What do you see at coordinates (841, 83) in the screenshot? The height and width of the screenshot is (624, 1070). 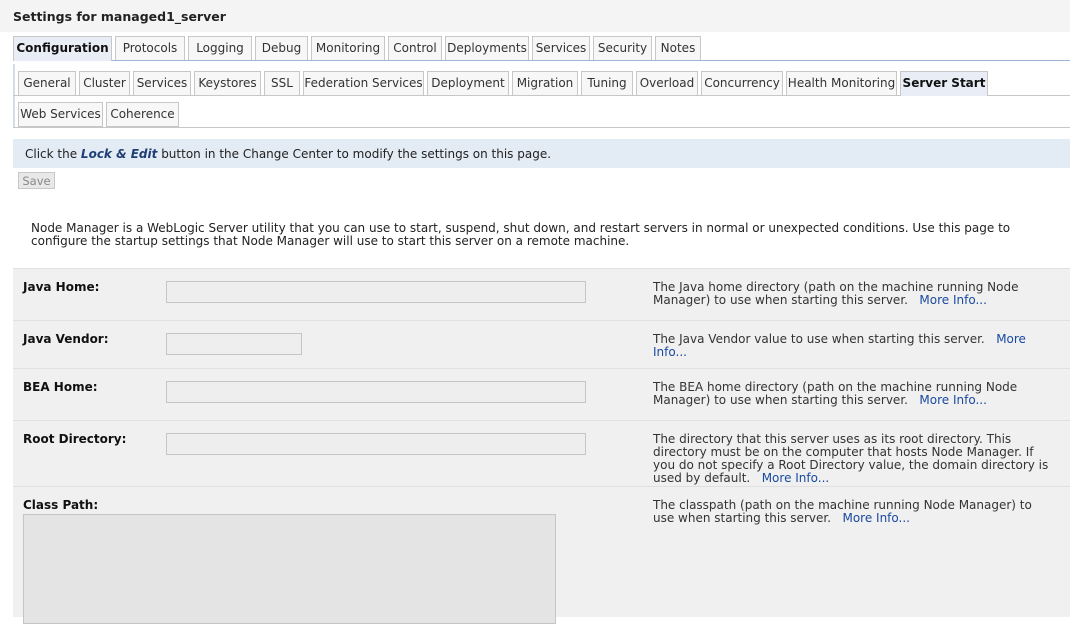 I see `tab-health-monitoring: Health Monitoring` at bounding box center [841, 83].